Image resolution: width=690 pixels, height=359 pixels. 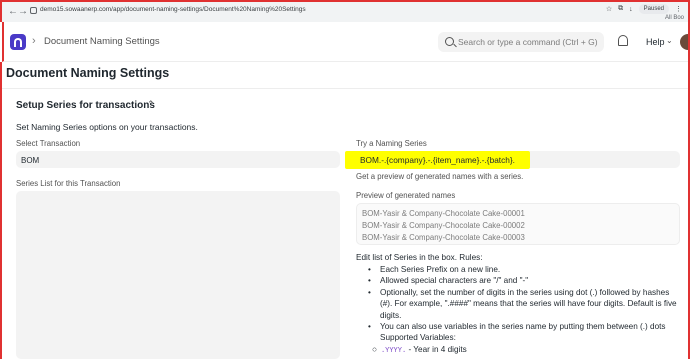 I want to click on breadcrumb: Document Naming Settings, so click(x=102, y=41).